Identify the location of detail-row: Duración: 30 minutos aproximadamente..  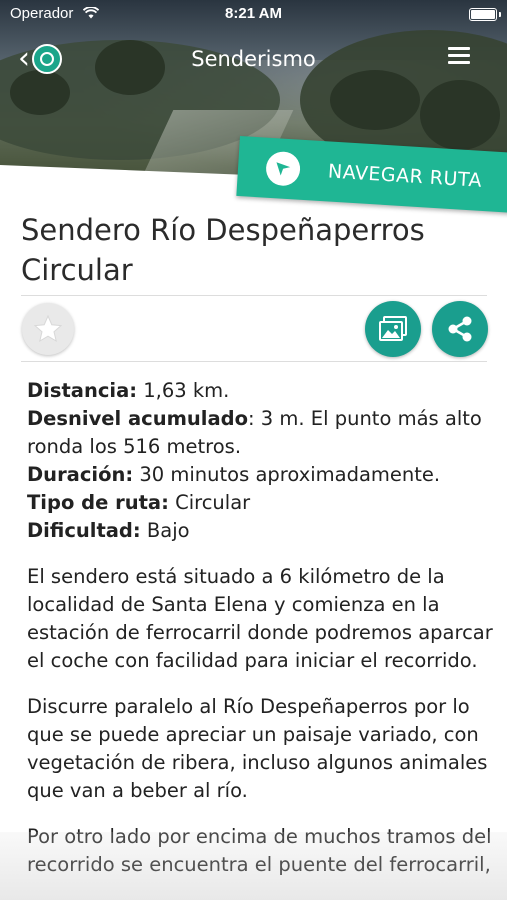
(234, 474).